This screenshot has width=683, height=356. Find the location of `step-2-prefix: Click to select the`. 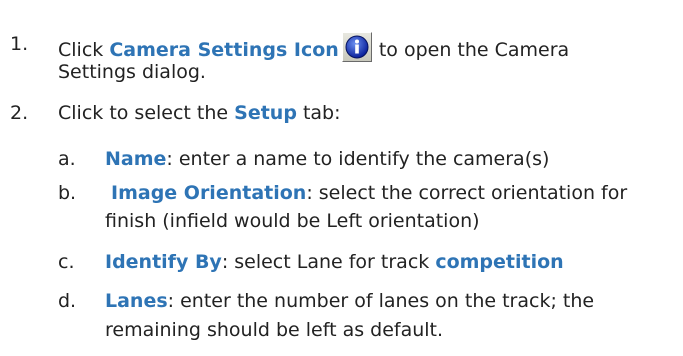

step-2-prefix: Click to select the is located at coordinates (146, 113).